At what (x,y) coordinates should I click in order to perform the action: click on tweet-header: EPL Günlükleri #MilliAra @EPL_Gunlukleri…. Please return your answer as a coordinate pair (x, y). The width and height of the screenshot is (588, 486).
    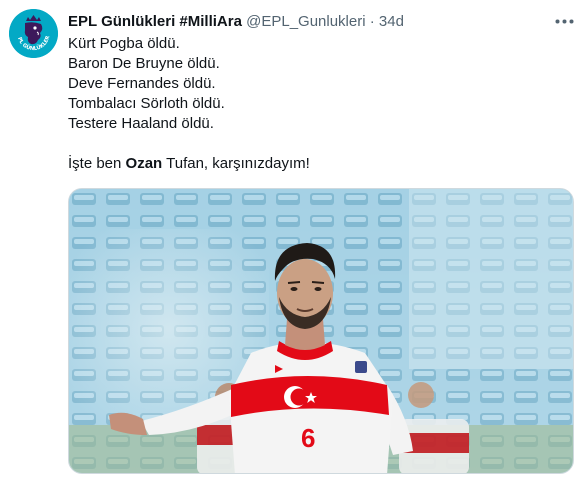
    Looking at the image, I should click on (308, 22).